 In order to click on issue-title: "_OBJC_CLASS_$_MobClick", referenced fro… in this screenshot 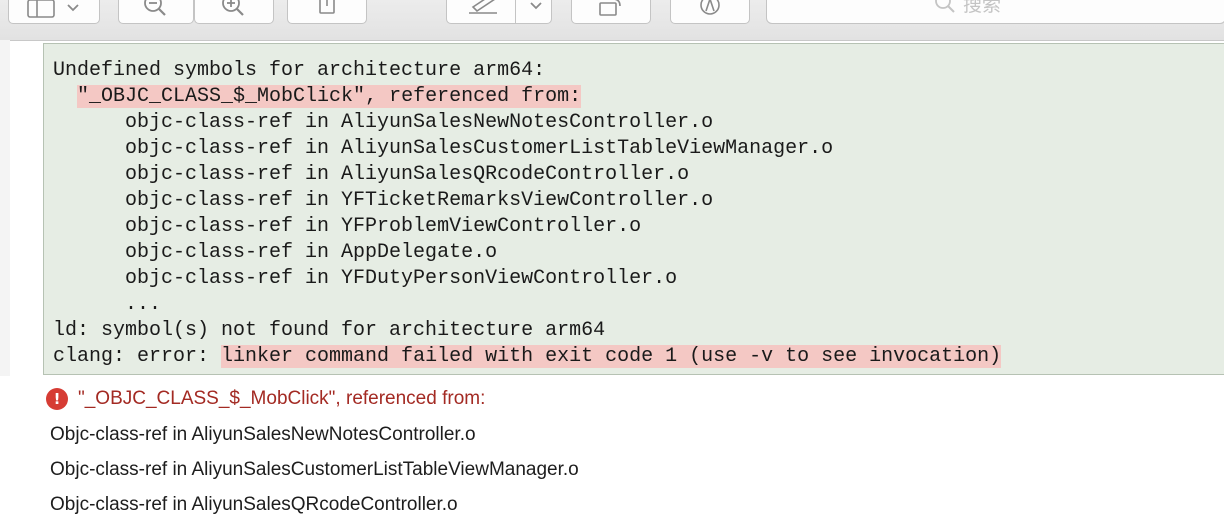, I will do `click(282, 398)`.